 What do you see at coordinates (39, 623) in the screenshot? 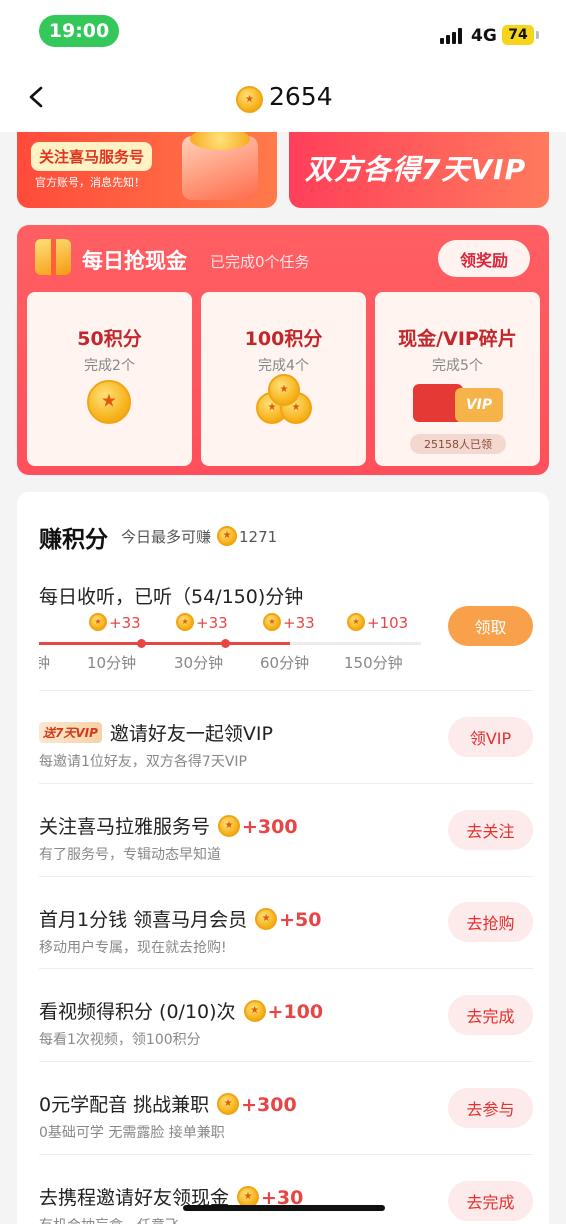
I see `timeline-bonus: 53` at bounding box center [39, 623].